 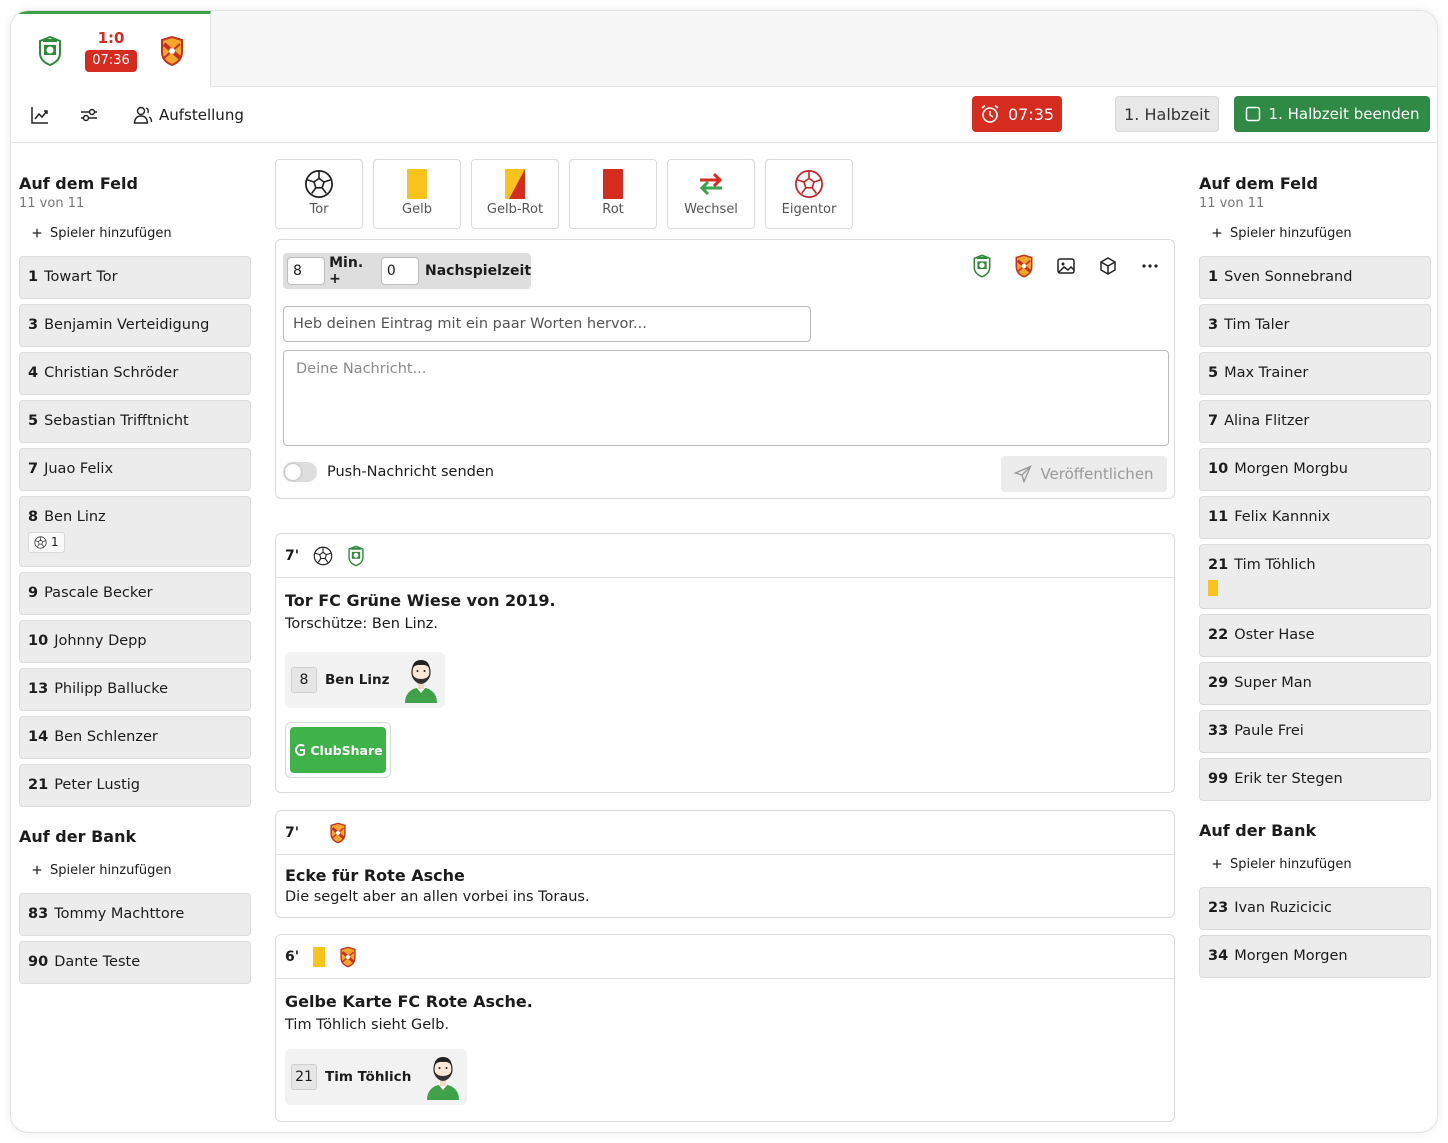 What do you see at coordinates (711, 184) in the screenshot?
I see `substitution-icon` at bounding box center [711, 184].